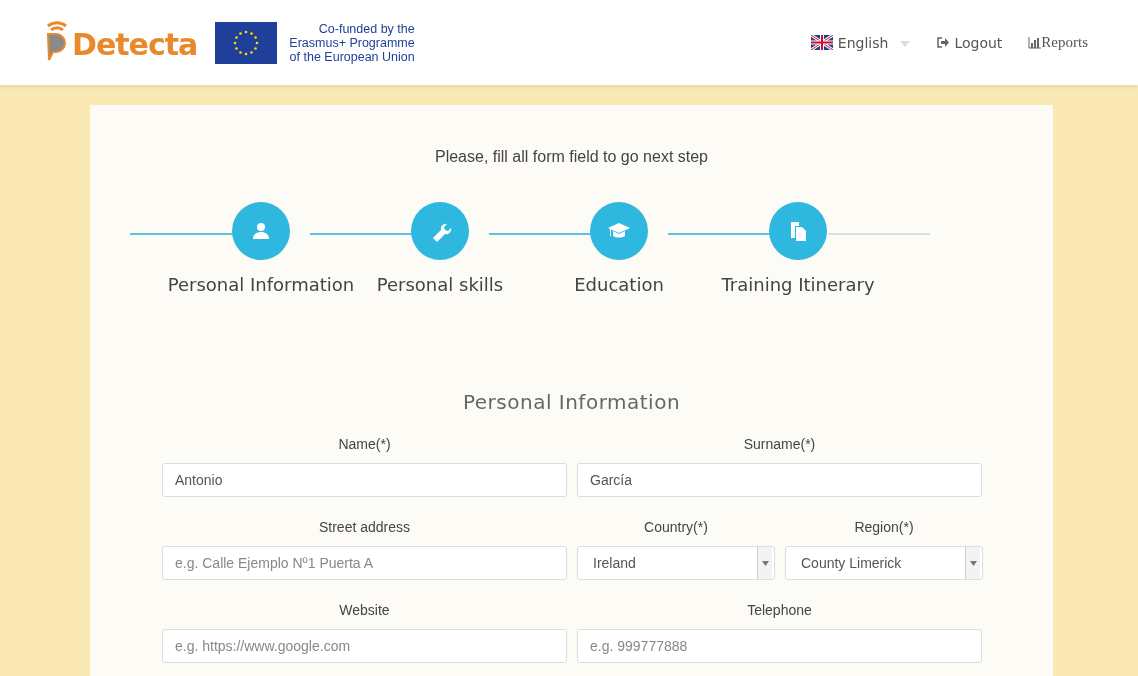 This screenshot has width=1138, height=676. What do you see at coordinates (364, 646) in the screenshot?
I see `input-field: e.g. https://www.google.com` at bounding box center [364, 646].